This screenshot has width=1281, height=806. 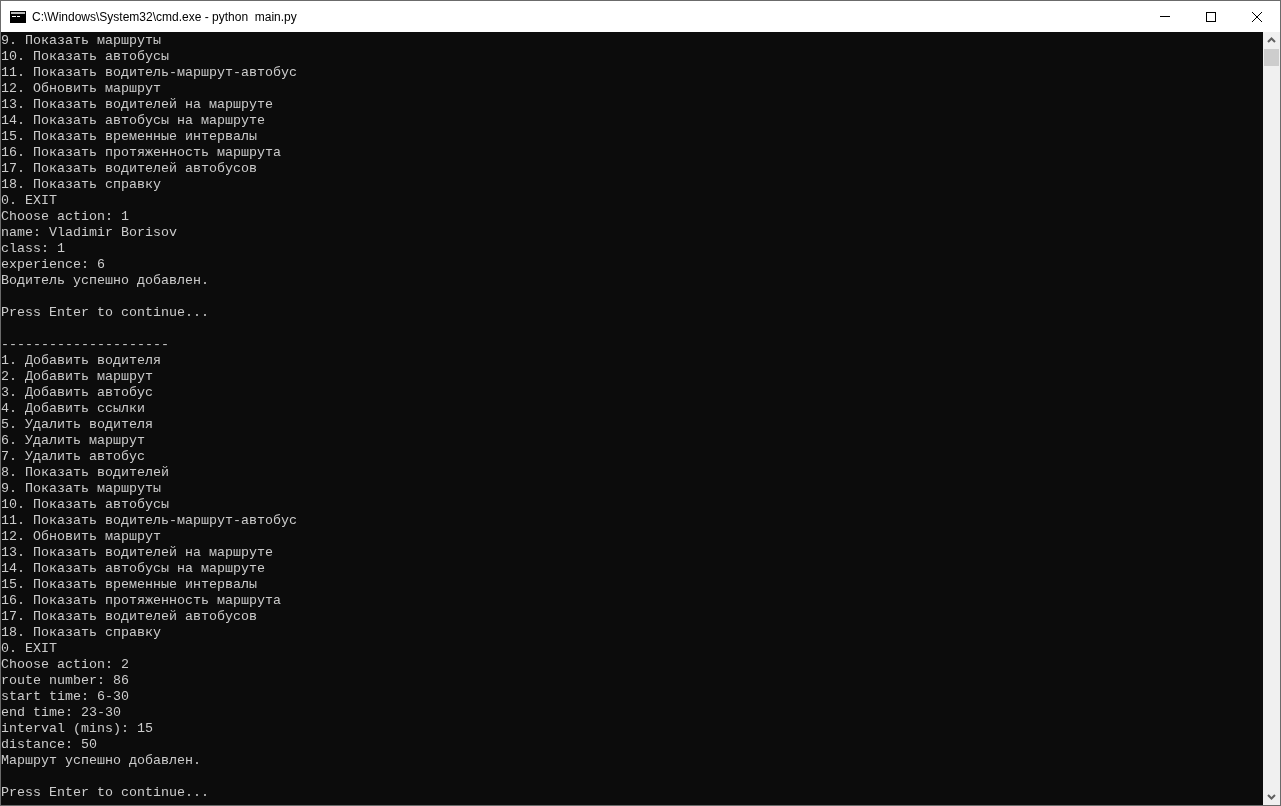 What do you see at coordinates (77, 393) in the screenshot?
I see `console-line: 3. Добавить автобус` at bounding box center [77, 393].